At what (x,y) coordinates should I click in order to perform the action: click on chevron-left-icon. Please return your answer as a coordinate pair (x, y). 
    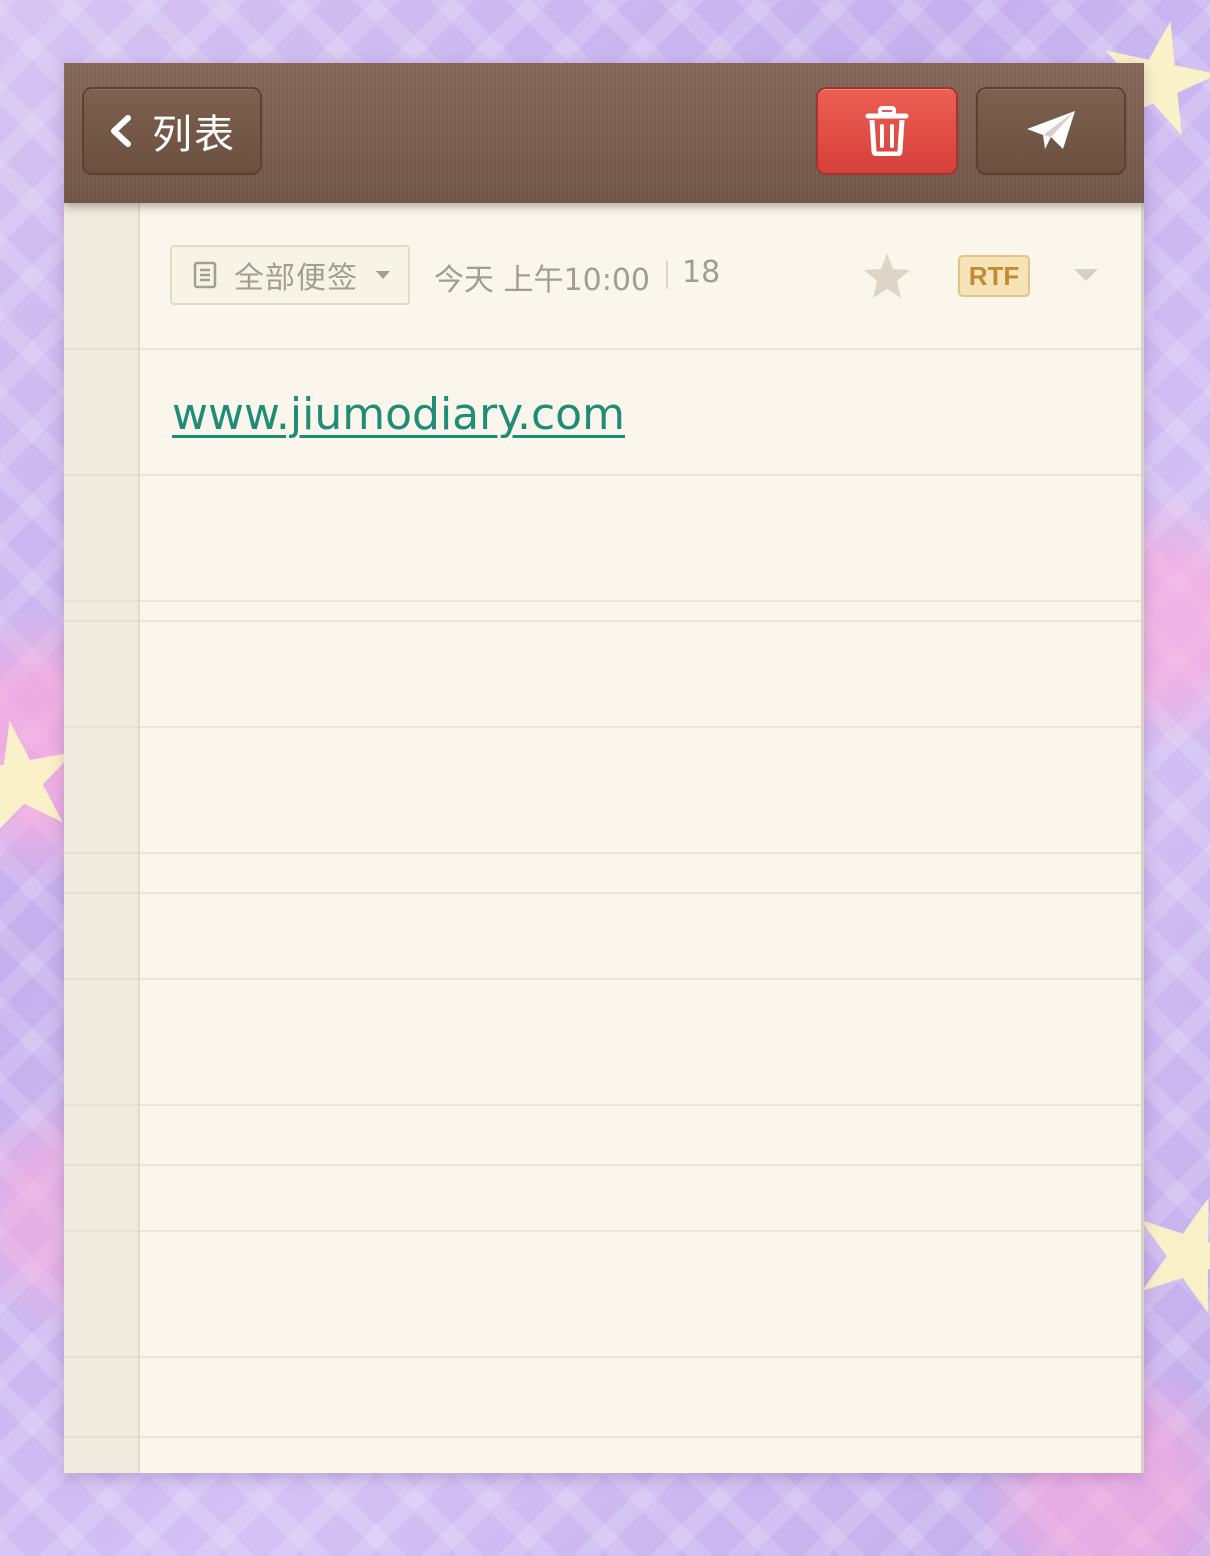
    Looking at the image, I should click on (121, 131).